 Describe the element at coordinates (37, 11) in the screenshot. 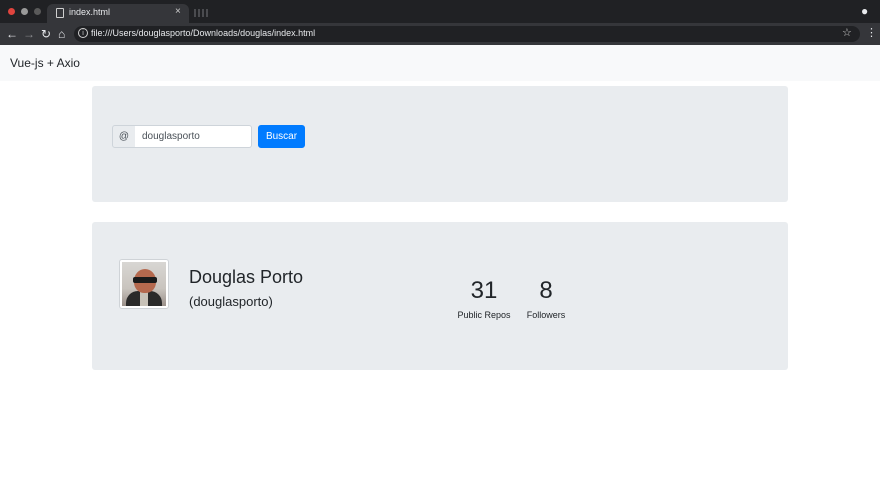

I see `window-maximize-button` at that location.